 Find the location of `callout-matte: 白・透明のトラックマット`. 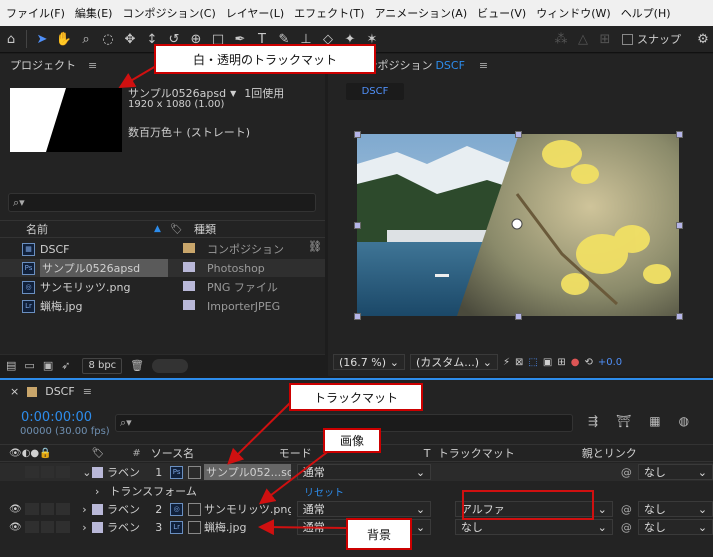

callout-matte: 白・透明のトラックマット is located at coordinates (265, 59).